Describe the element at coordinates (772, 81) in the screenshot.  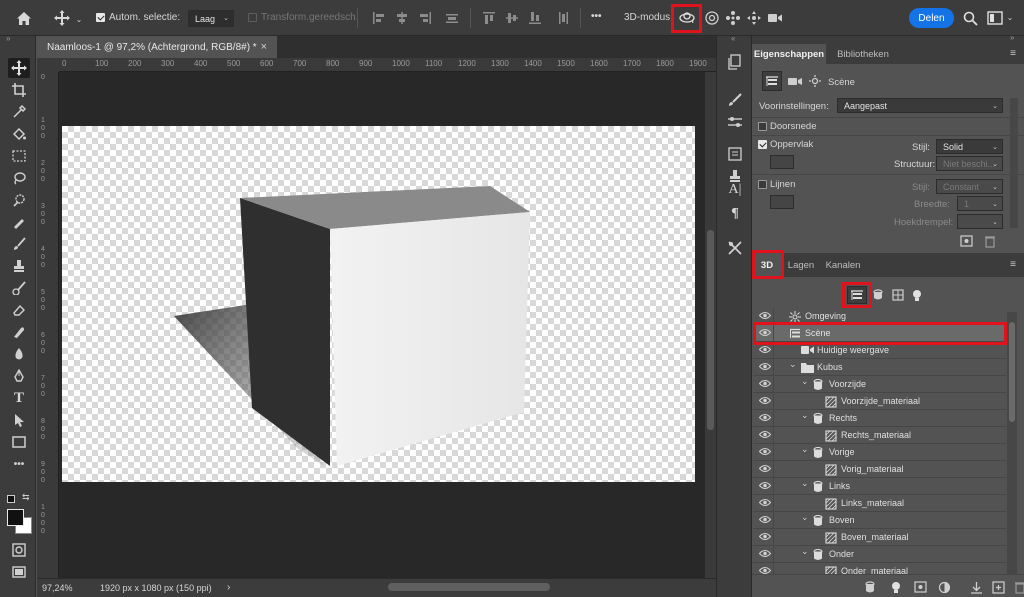
I see `scene-icon` at that location.